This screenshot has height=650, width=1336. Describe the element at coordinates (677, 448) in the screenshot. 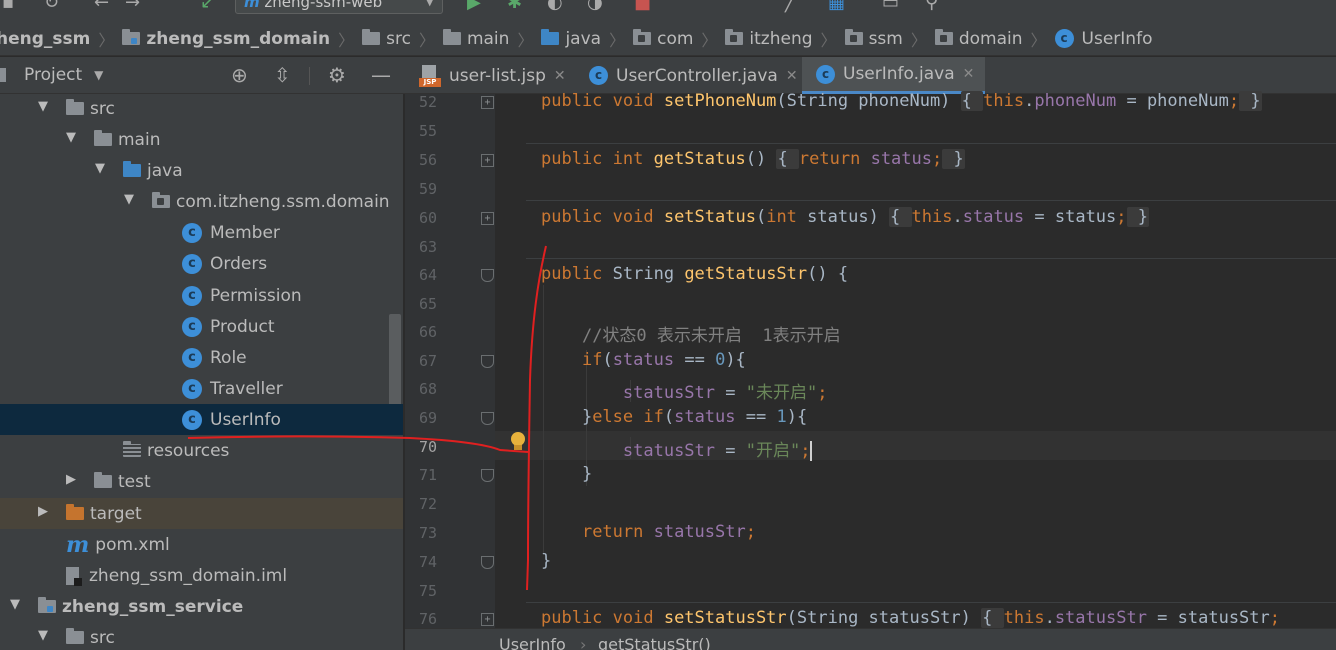

I see `code-line: statusStr = "开启";` at that location.